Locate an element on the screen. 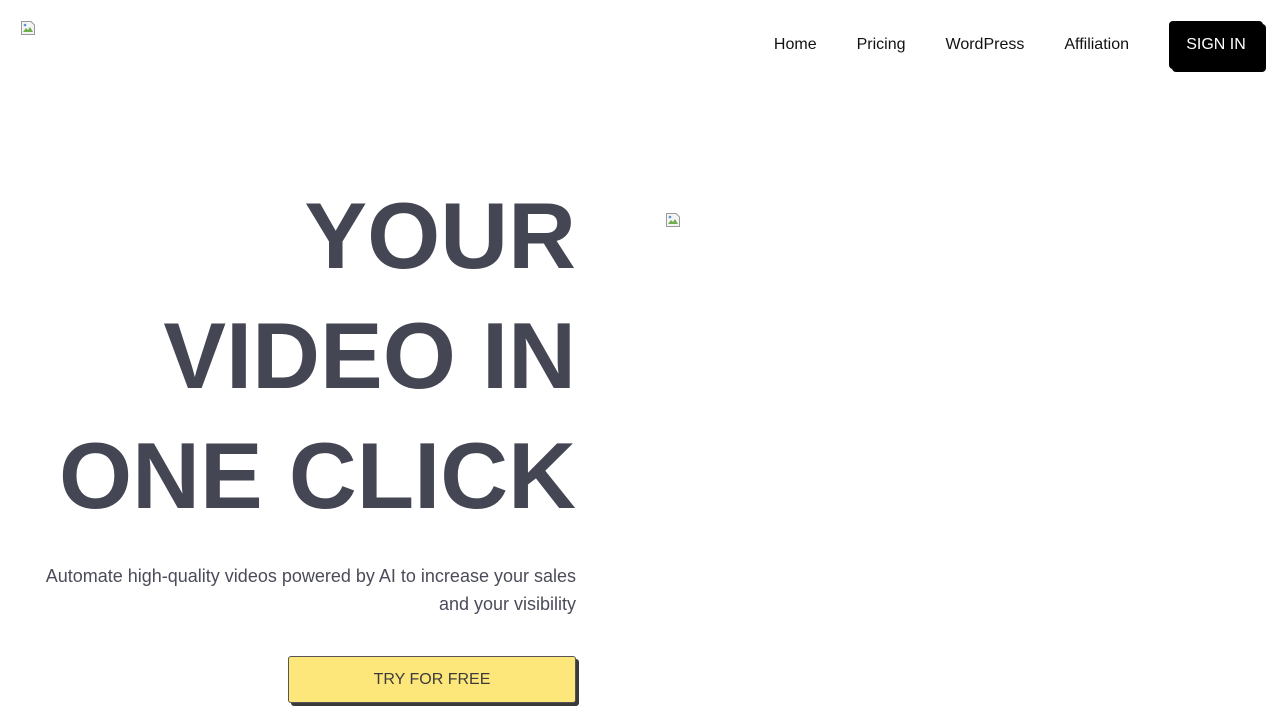 The image size is (1280, 720). nav-wordpress-link: WordPress is located at coordinates (985, 45).